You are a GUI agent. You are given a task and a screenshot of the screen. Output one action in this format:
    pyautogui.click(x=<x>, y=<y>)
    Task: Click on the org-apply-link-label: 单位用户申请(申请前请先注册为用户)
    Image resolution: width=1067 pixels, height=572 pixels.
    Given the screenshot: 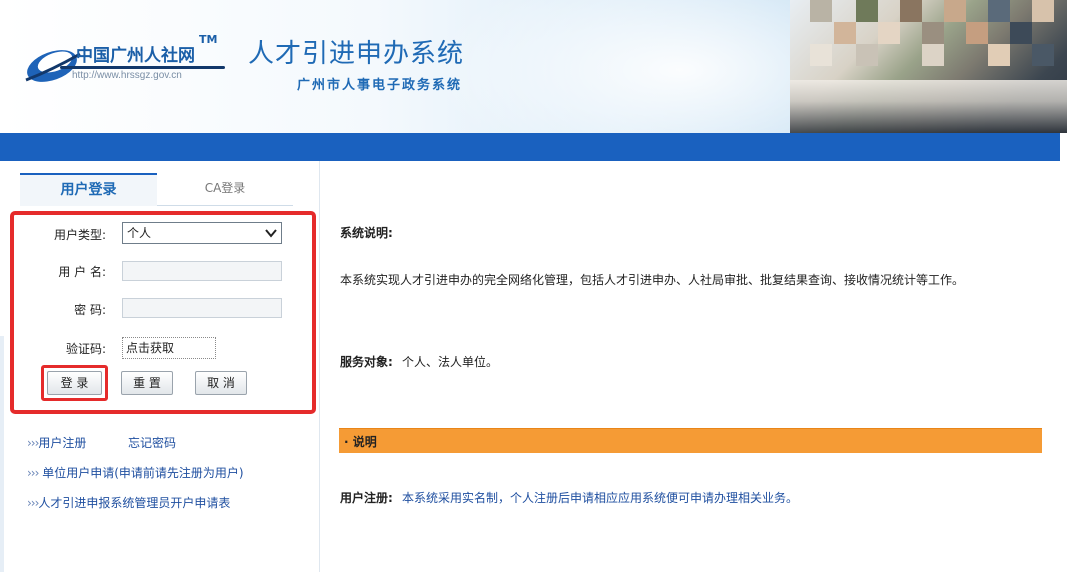 What is the action you would take?
    pyautogui.click(x=143, y=473)
    